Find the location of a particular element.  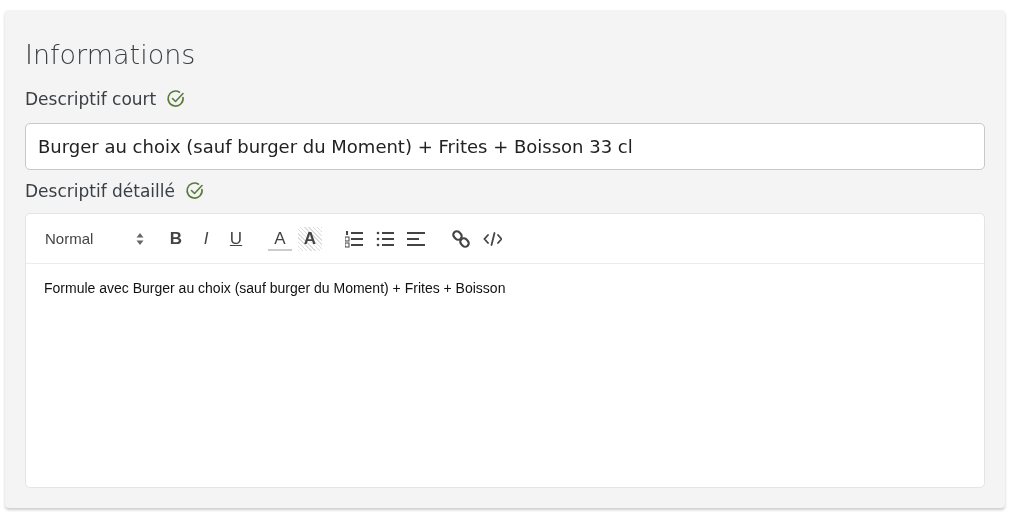

bold-button: B is located at coordinates (176, 238).